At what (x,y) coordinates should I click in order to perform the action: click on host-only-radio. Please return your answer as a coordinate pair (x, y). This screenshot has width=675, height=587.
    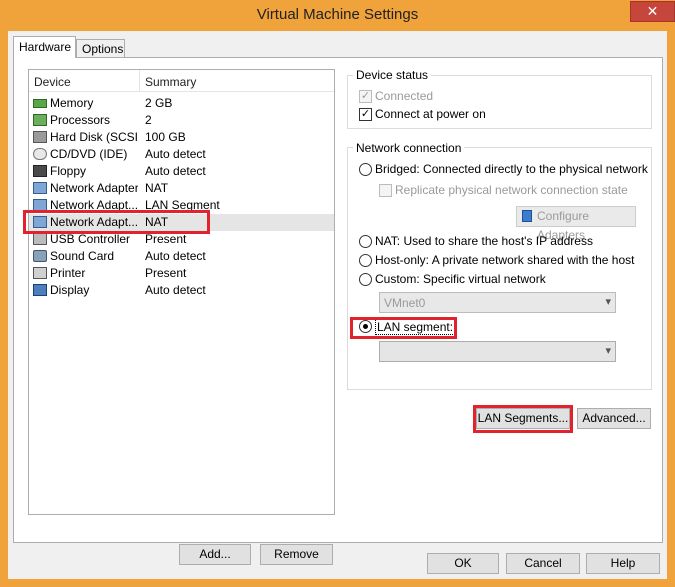
    Looking at the image, I should click on (365, 260).